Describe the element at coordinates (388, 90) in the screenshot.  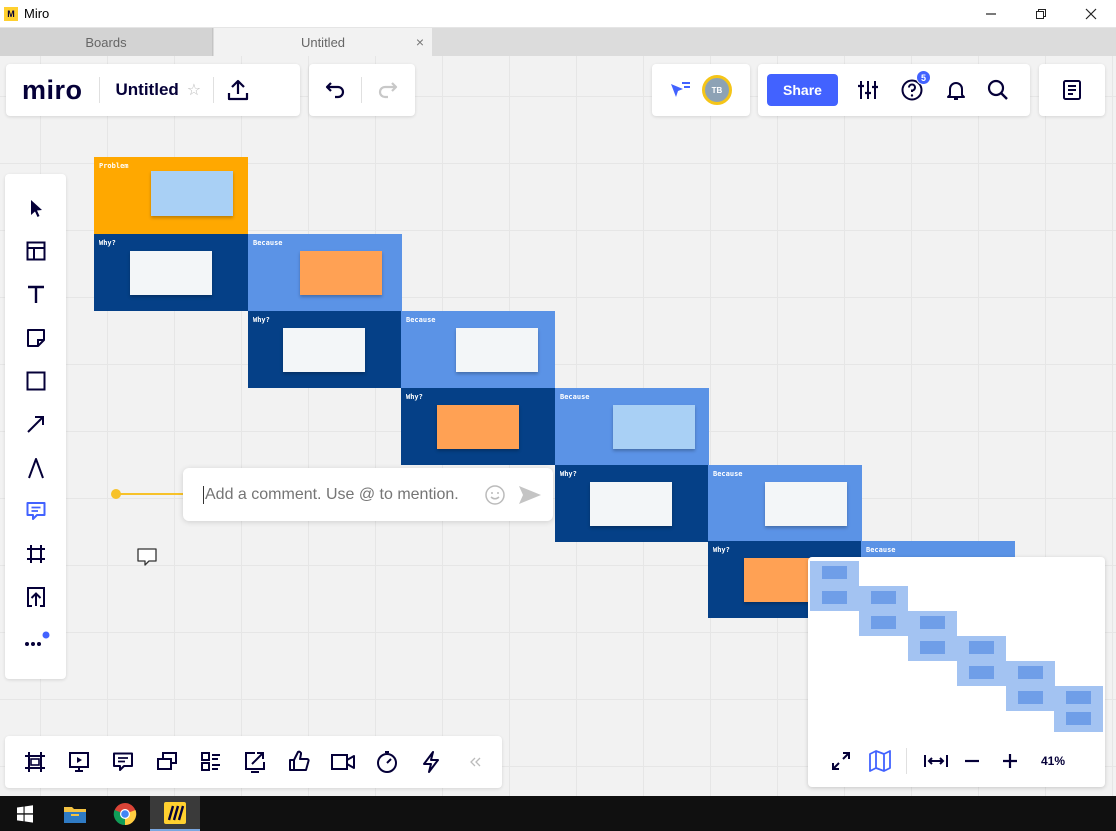
I see `redo-button` at that location.